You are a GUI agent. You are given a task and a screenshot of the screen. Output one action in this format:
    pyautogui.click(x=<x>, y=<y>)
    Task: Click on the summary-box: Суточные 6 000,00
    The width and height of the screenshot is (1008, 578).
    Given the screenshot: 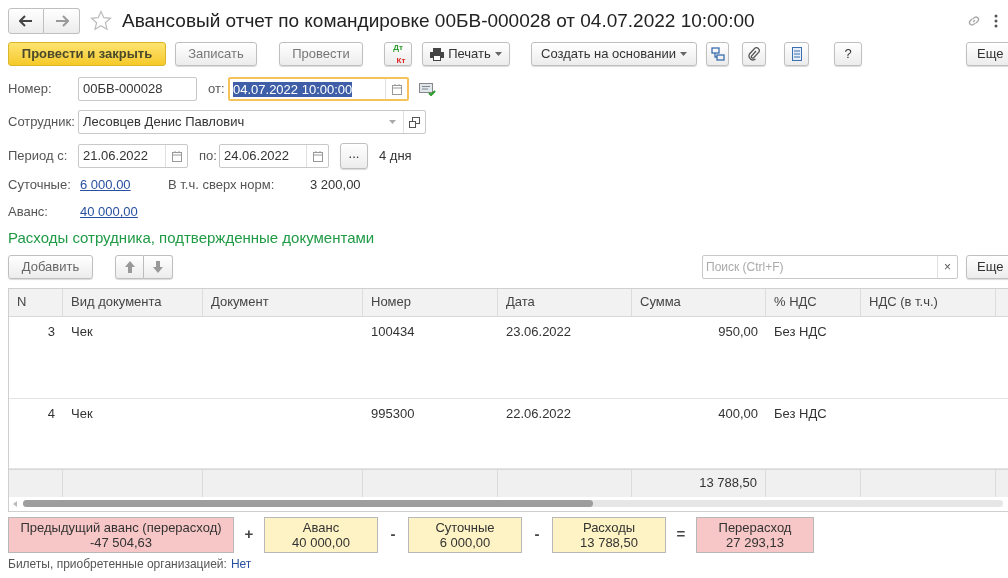 What is the action you would take?
    pyautogui.click(x=465, y=534)
    